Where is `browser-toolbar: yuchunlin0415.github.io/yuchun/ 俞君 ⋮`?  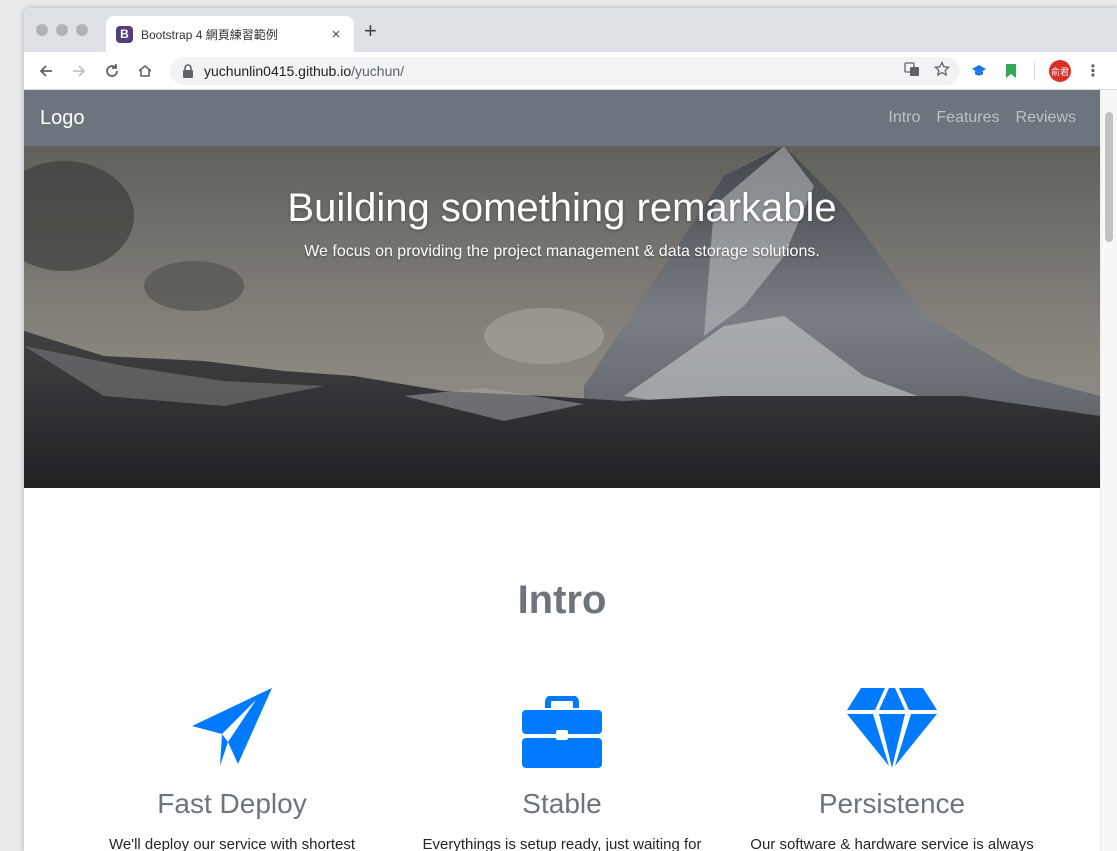 browser-toolbar: yuchunlin0415.github.io/yuchun/ 俞君 ⋮ is located at coordinates (570, 71).